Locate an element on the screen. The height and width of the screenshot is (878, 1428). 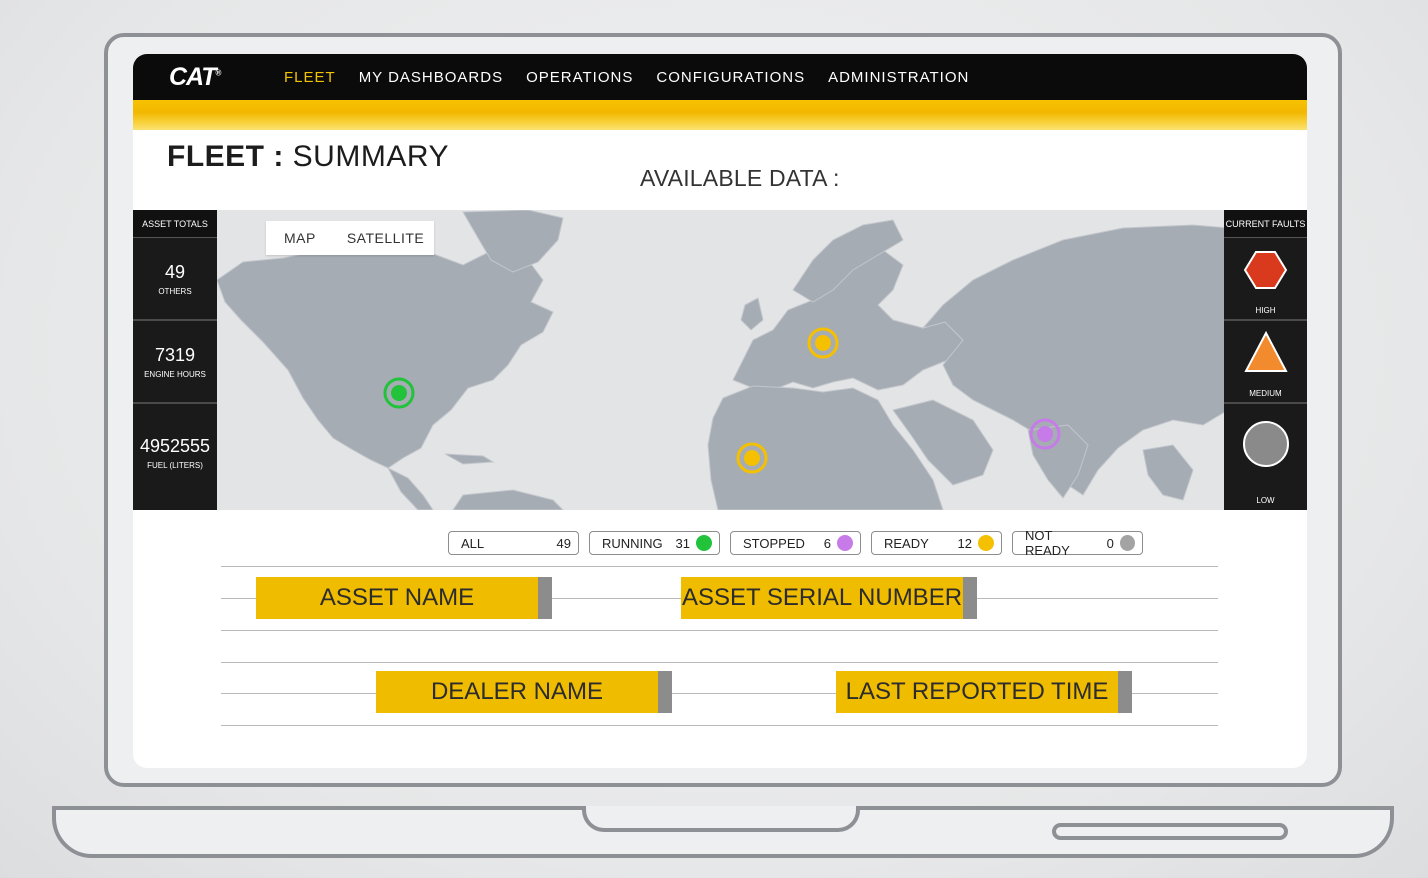
map-view-toggle: MAP SATELLITE is located at coordinates (350, 238).